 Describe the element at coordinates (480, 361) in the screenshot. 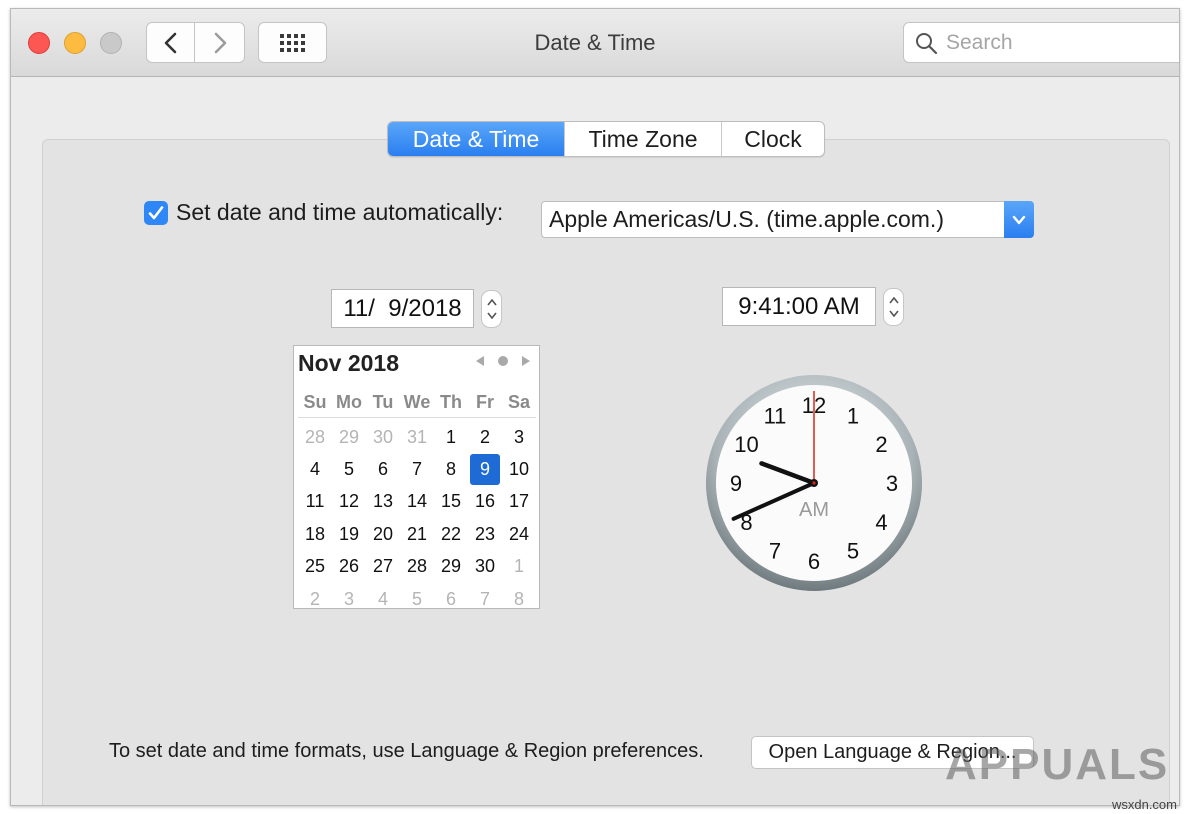

I see `previous-month-icon` at that location.